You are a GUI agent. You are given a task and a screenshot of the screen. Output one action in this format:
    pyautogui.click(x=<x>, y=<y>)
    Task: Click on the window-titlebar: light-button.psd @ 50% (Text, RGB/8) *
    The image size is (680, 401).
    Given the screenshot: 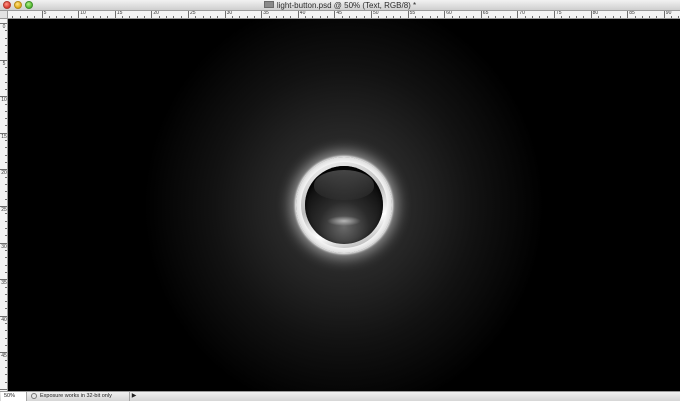 What is the action you would take?
    pyautogui.click(x=340, y=5)
    